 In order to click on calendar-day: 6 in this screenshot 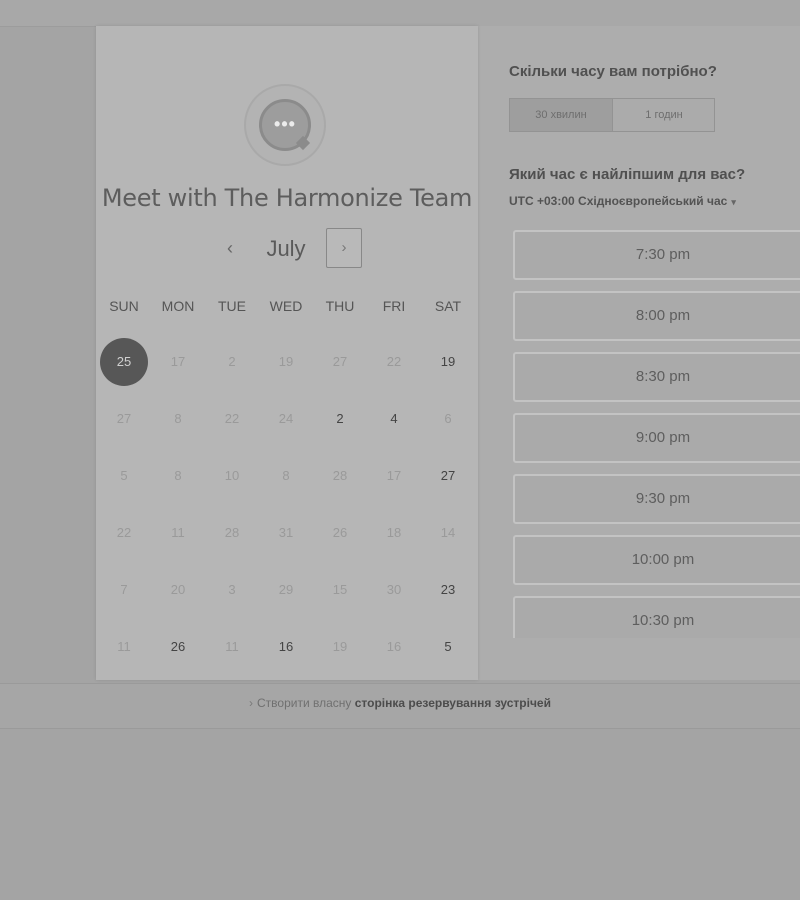, I will do `click(448, 418)`.